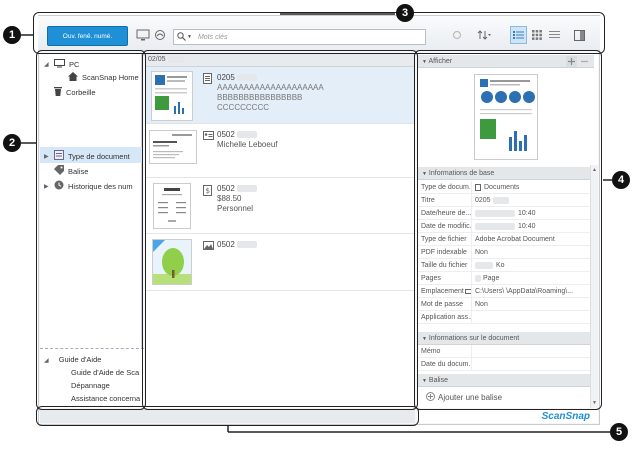 This screenshot has height=450, width=641. I want to click on callout-2: 2, so click(12, 143).